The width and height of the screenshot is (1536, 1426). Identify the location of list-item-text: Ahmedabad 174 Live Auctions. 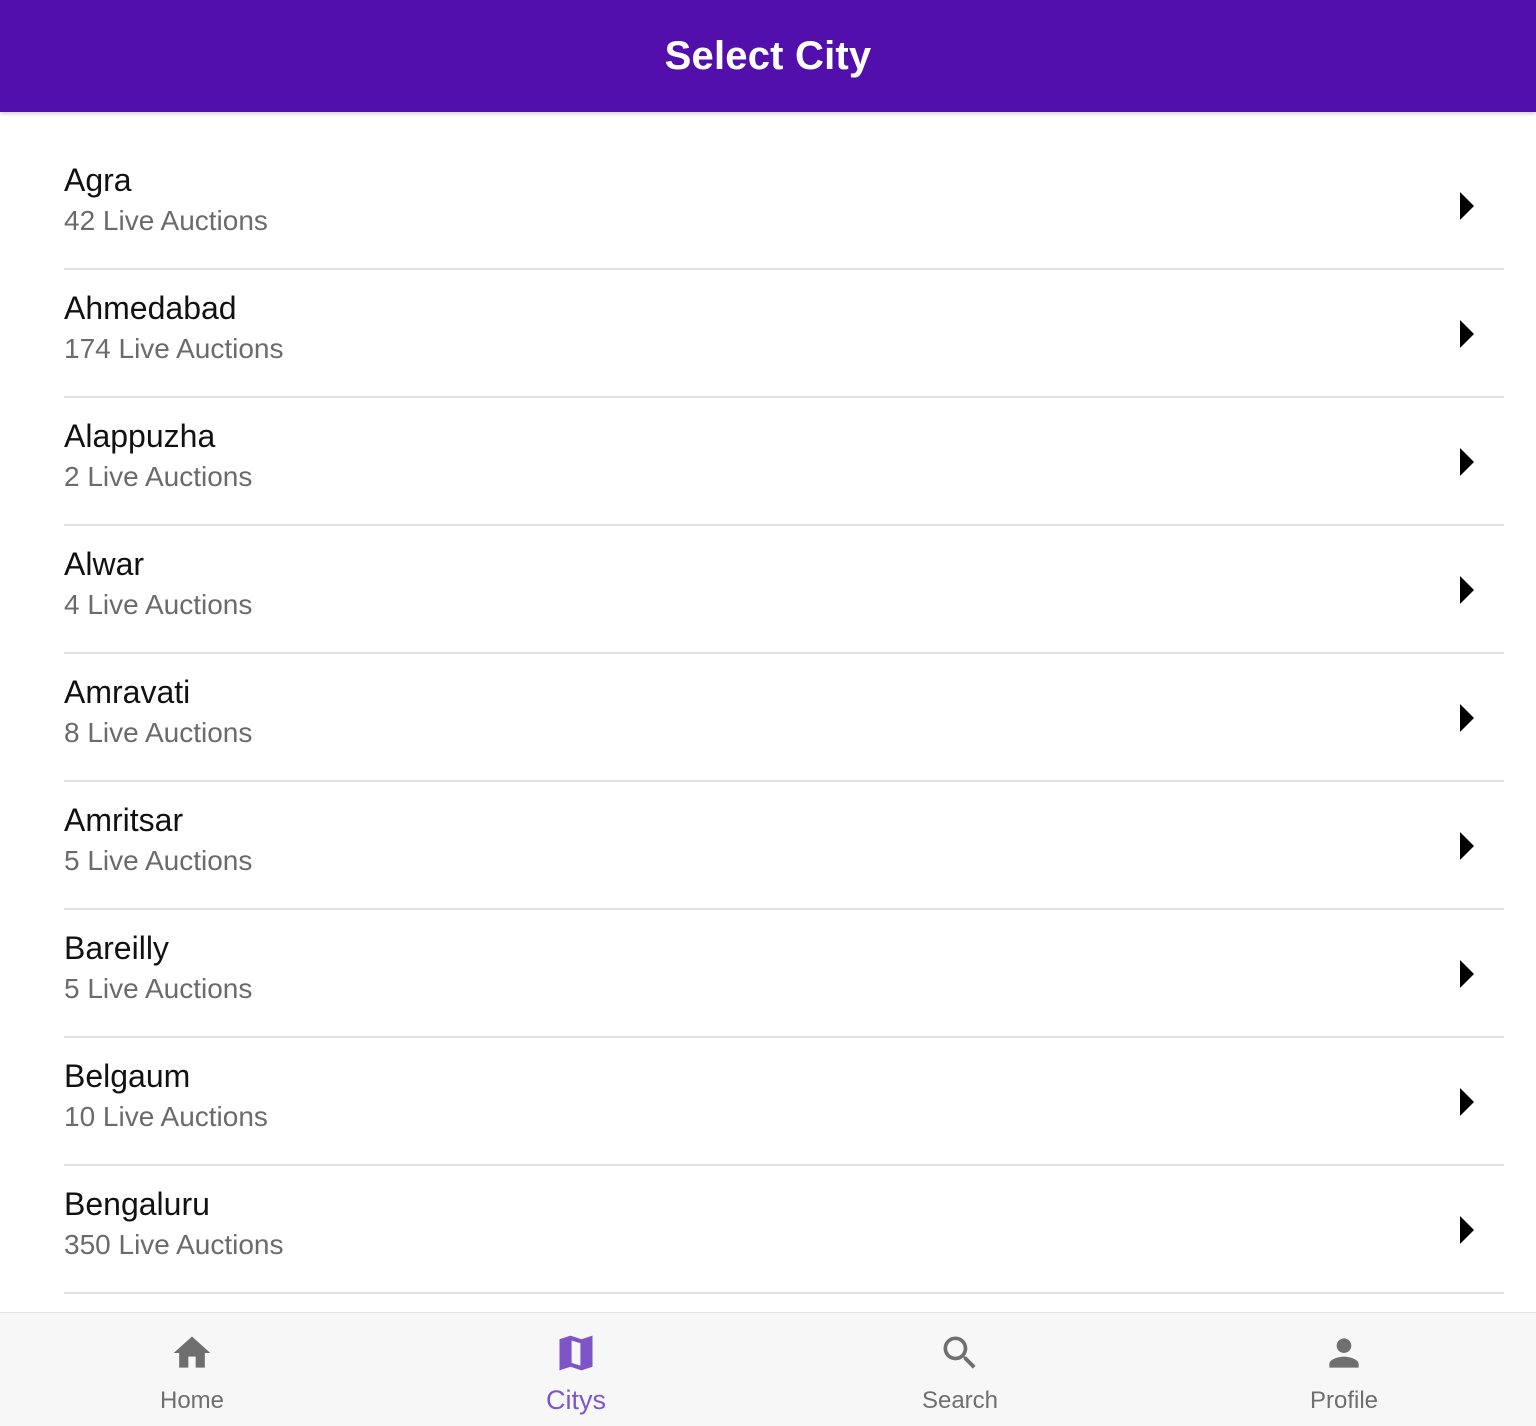
(174, 328).